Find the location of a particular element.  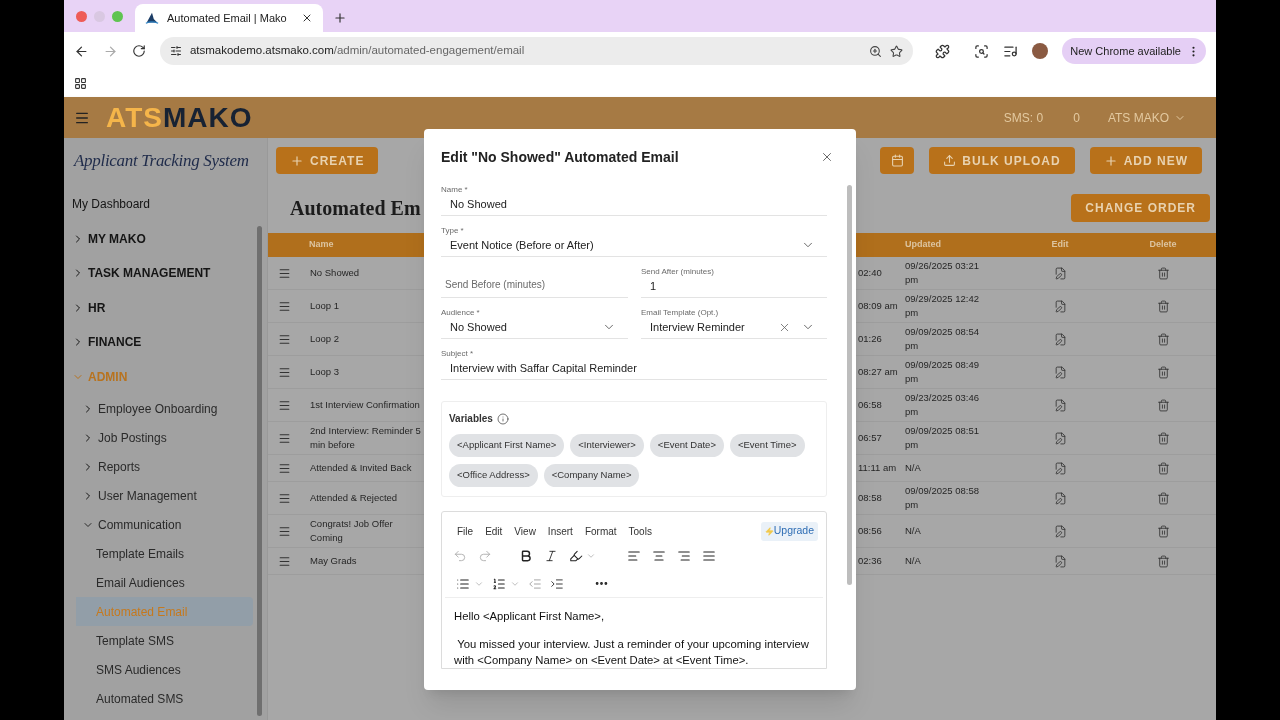

form-field: Email Template (Opt.) Interview Reminder is located at coordinates (734, 323).